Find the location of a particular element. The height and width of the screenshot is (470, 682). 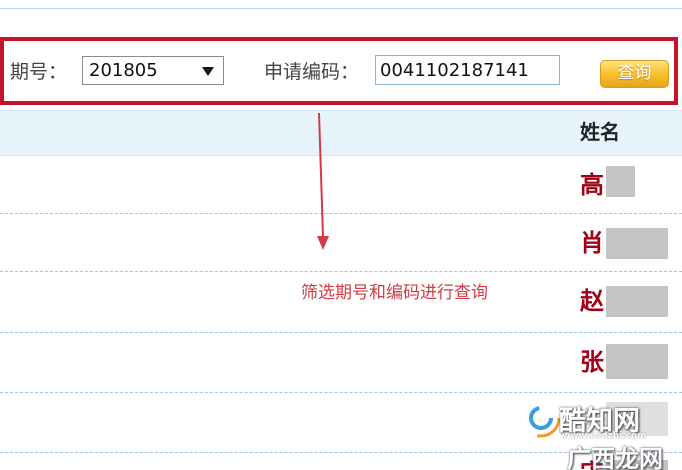

secondary-brand: 广西龙网 is located at coordinates (615, 457).